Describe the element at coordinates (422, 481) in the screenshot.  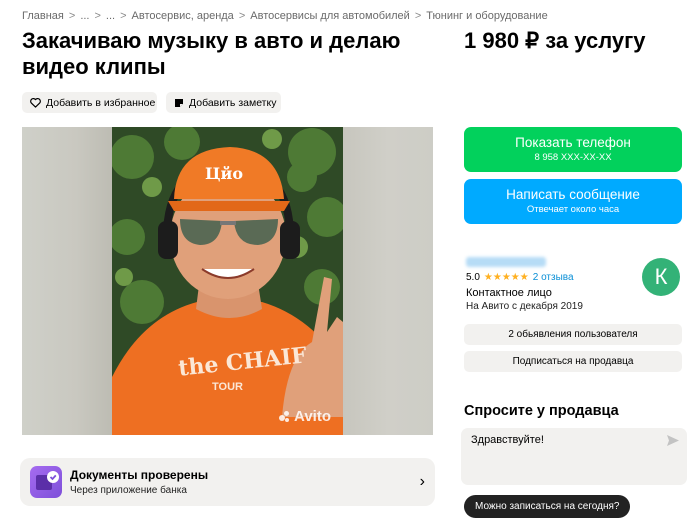
I see `chevron-right-icon: ›` at that location.